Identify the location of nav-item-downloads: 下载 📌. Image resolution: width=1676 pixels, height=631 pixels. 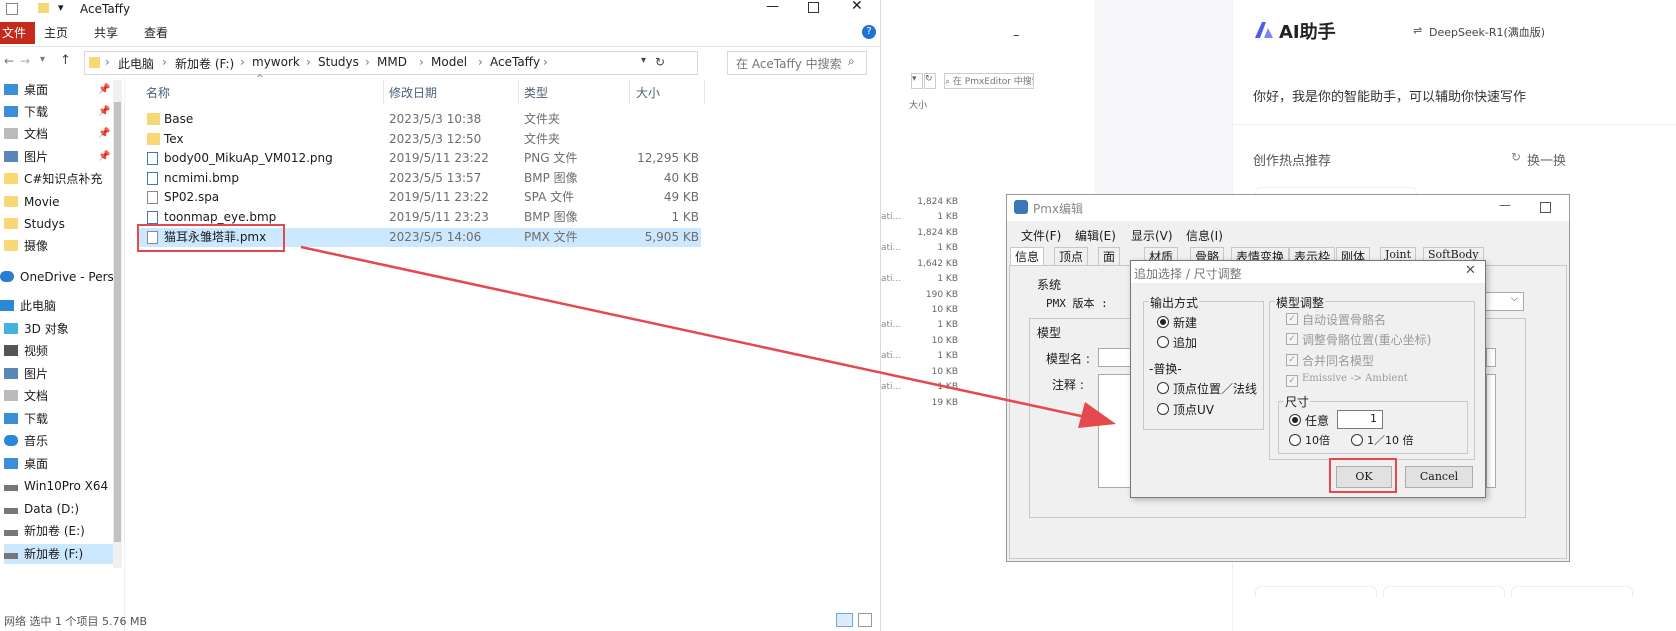
(62, 112).